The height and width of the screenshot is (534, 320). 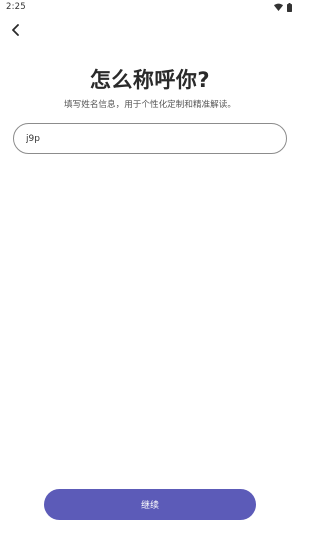 What do you see at coordinates (150, 7) in the screenshot?
I see `status-bar: 2:25` at bounding box center [150, 7].